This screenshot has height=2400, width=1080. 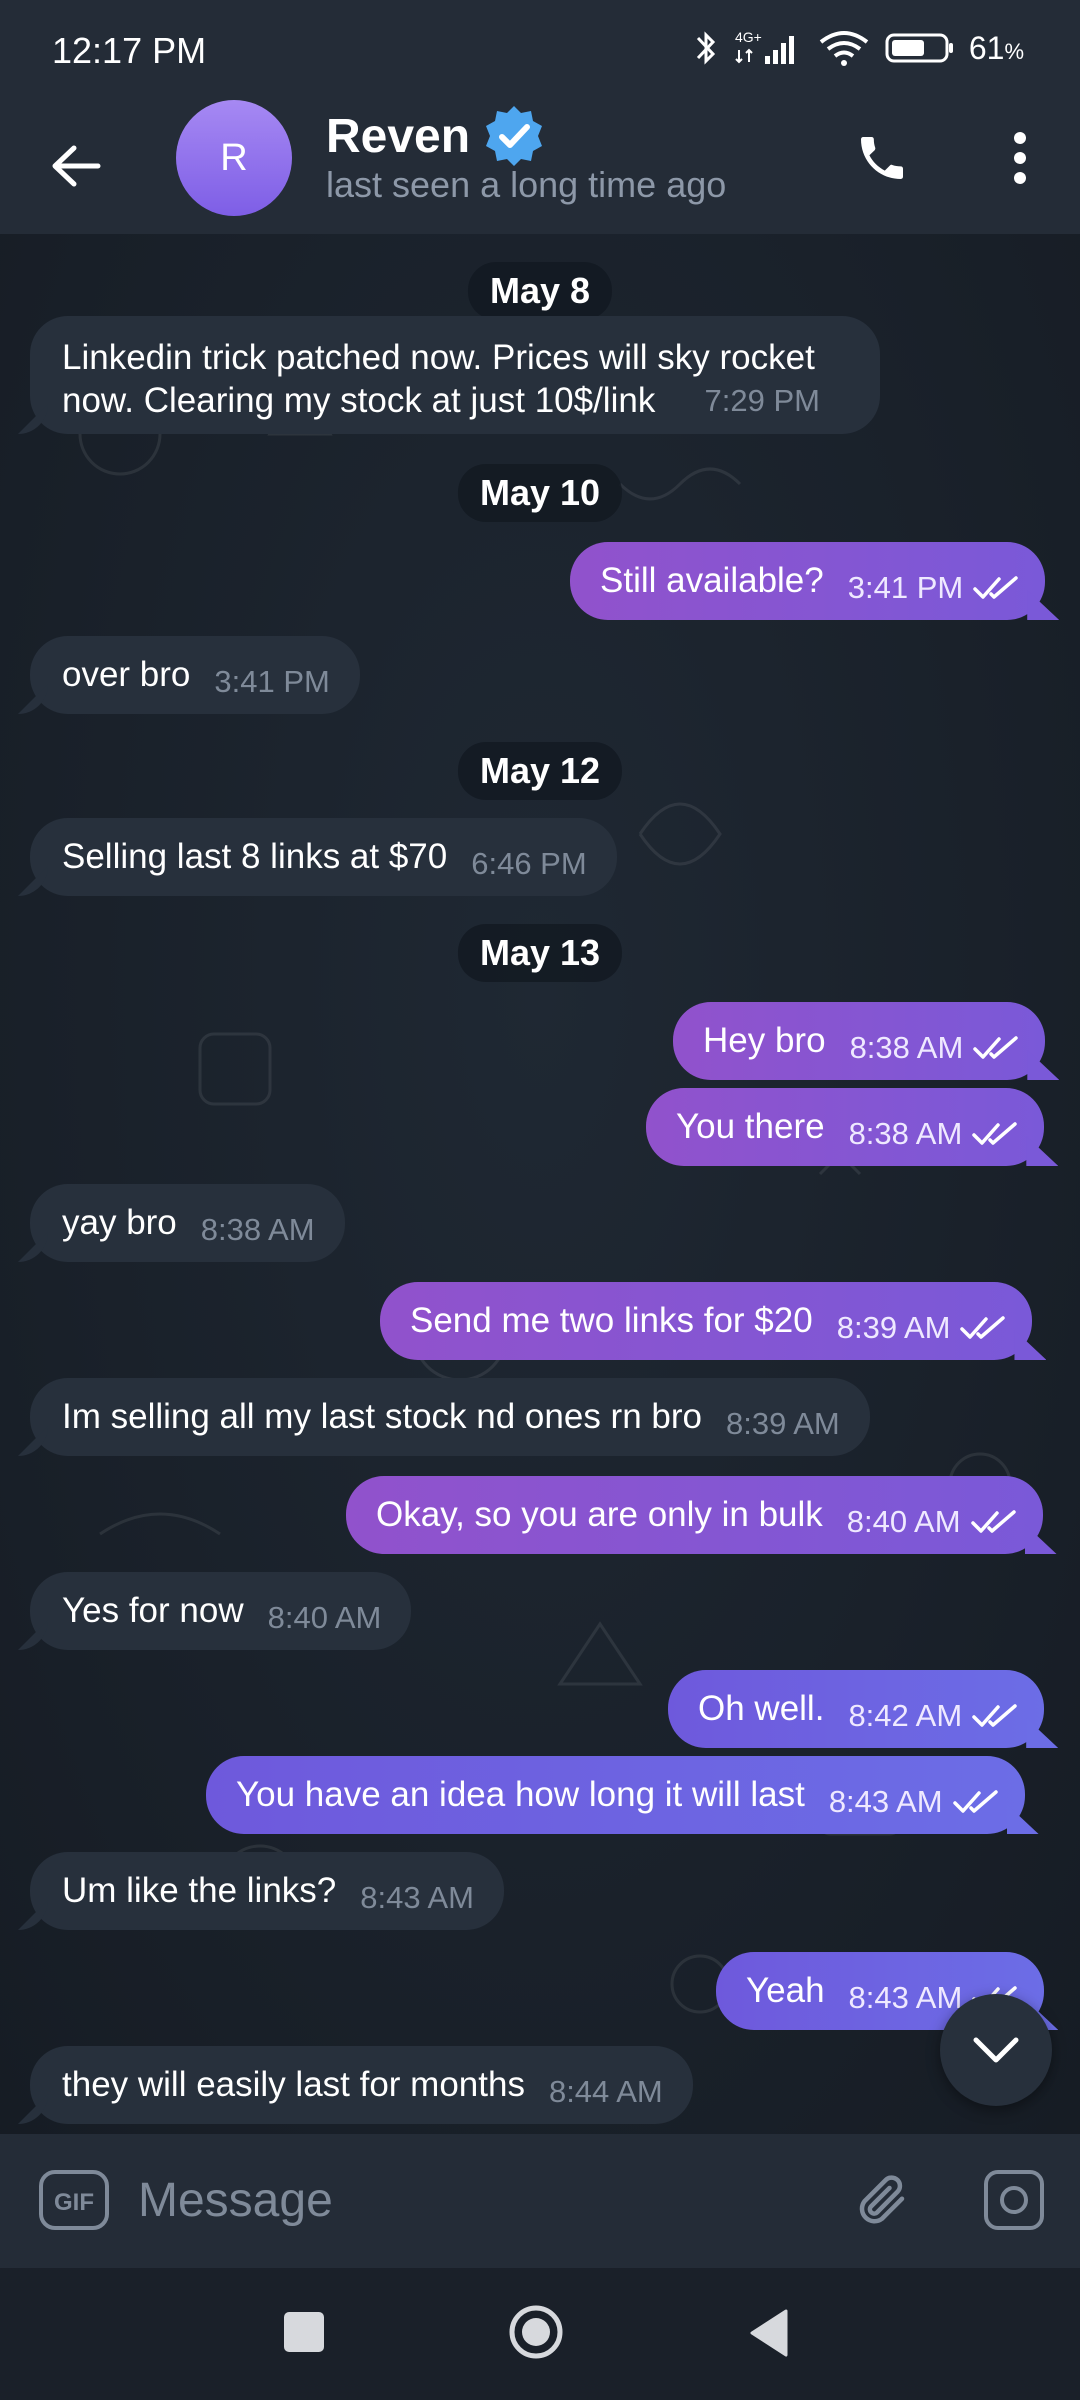 I want to click on chevron-down-icon, so click(x=996, y=2050).